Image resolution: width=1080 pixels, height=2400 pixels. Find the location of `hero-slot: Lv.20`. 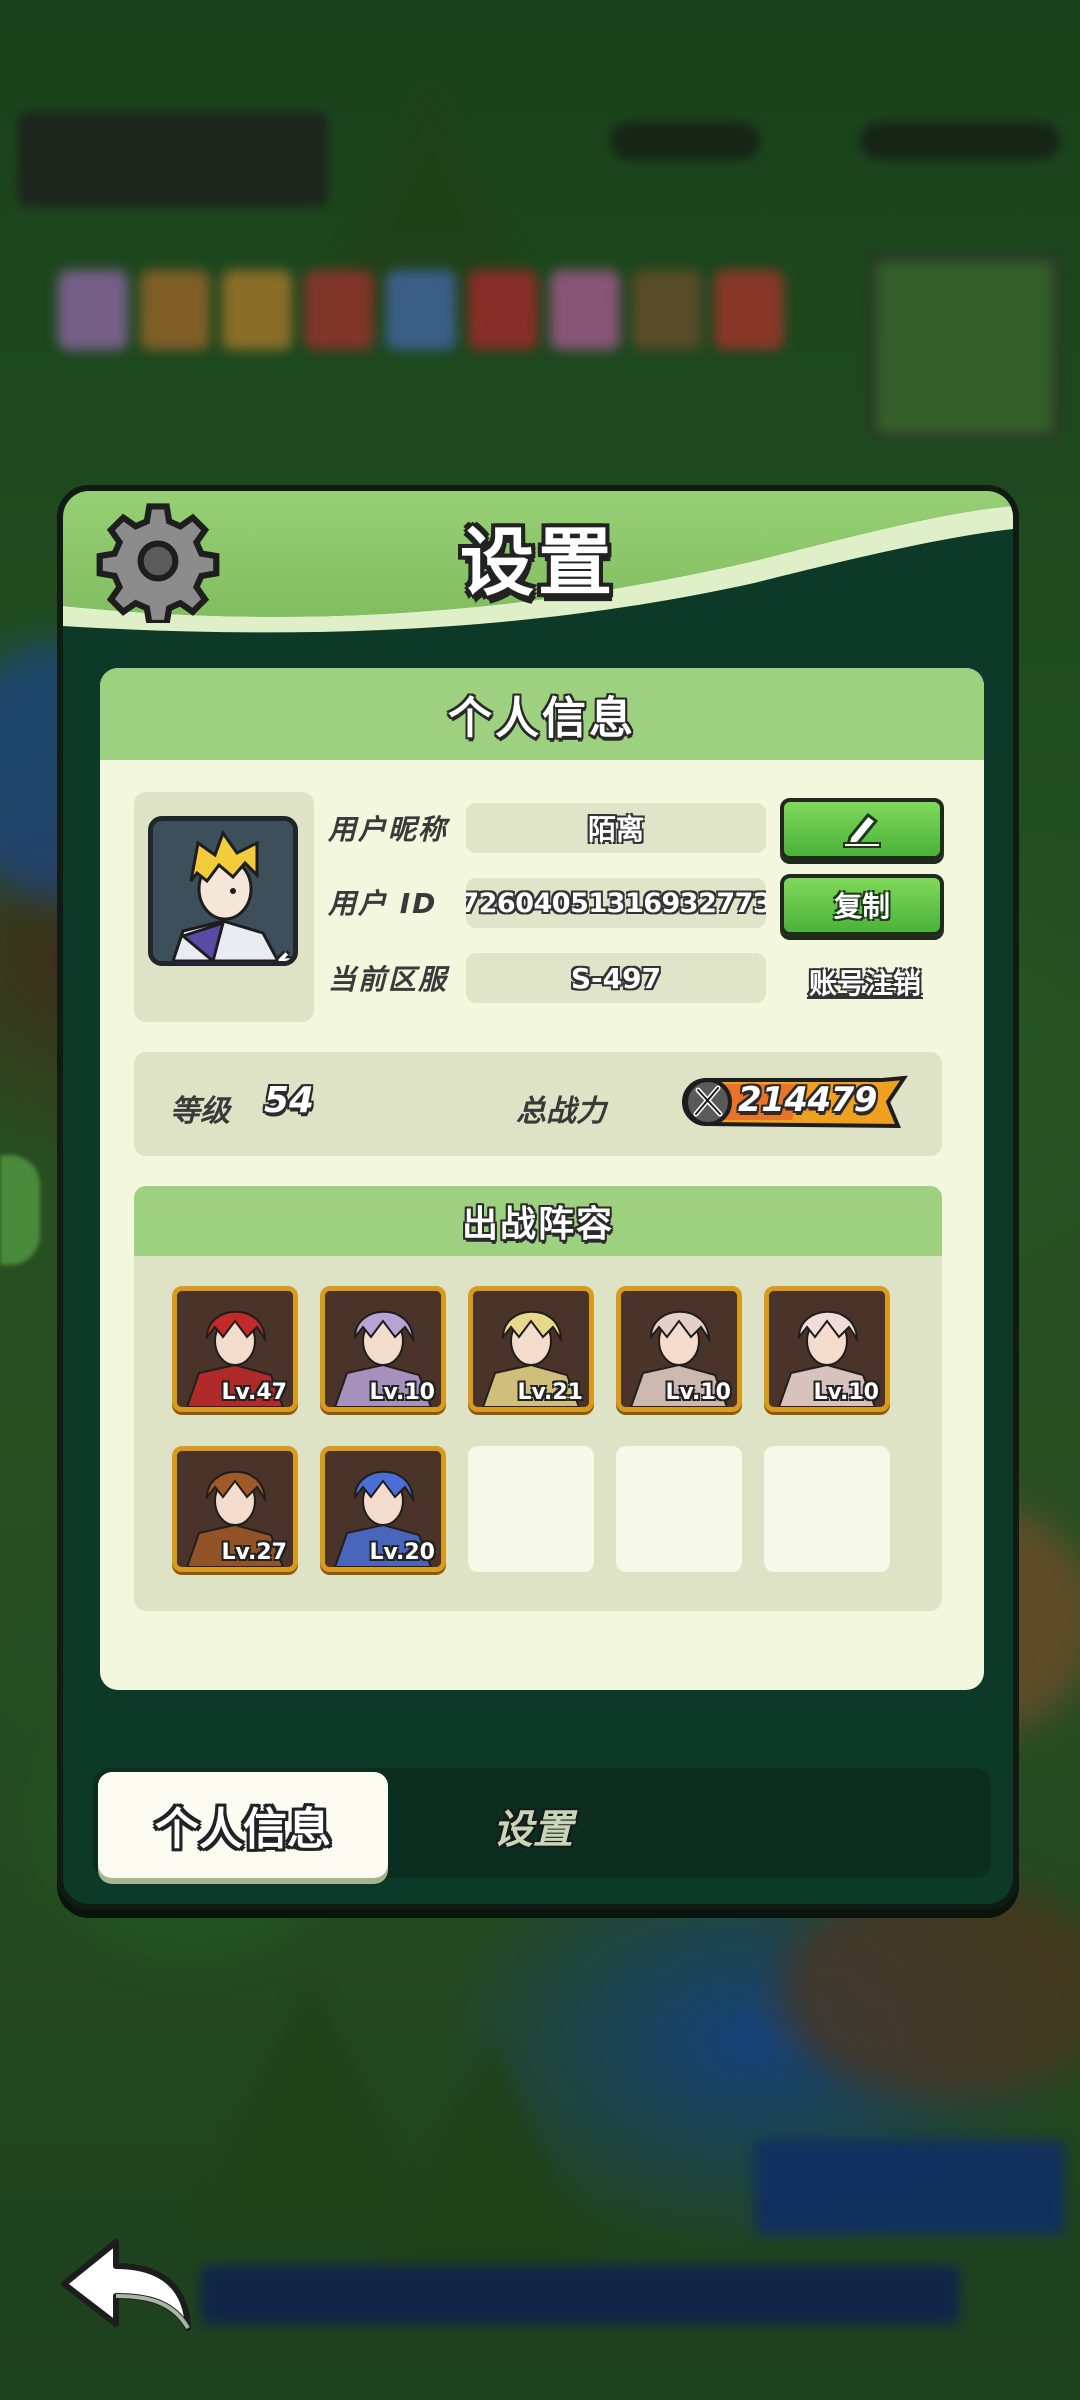

hero-slot: Lv.20 is located at coordinates (383, 1509).